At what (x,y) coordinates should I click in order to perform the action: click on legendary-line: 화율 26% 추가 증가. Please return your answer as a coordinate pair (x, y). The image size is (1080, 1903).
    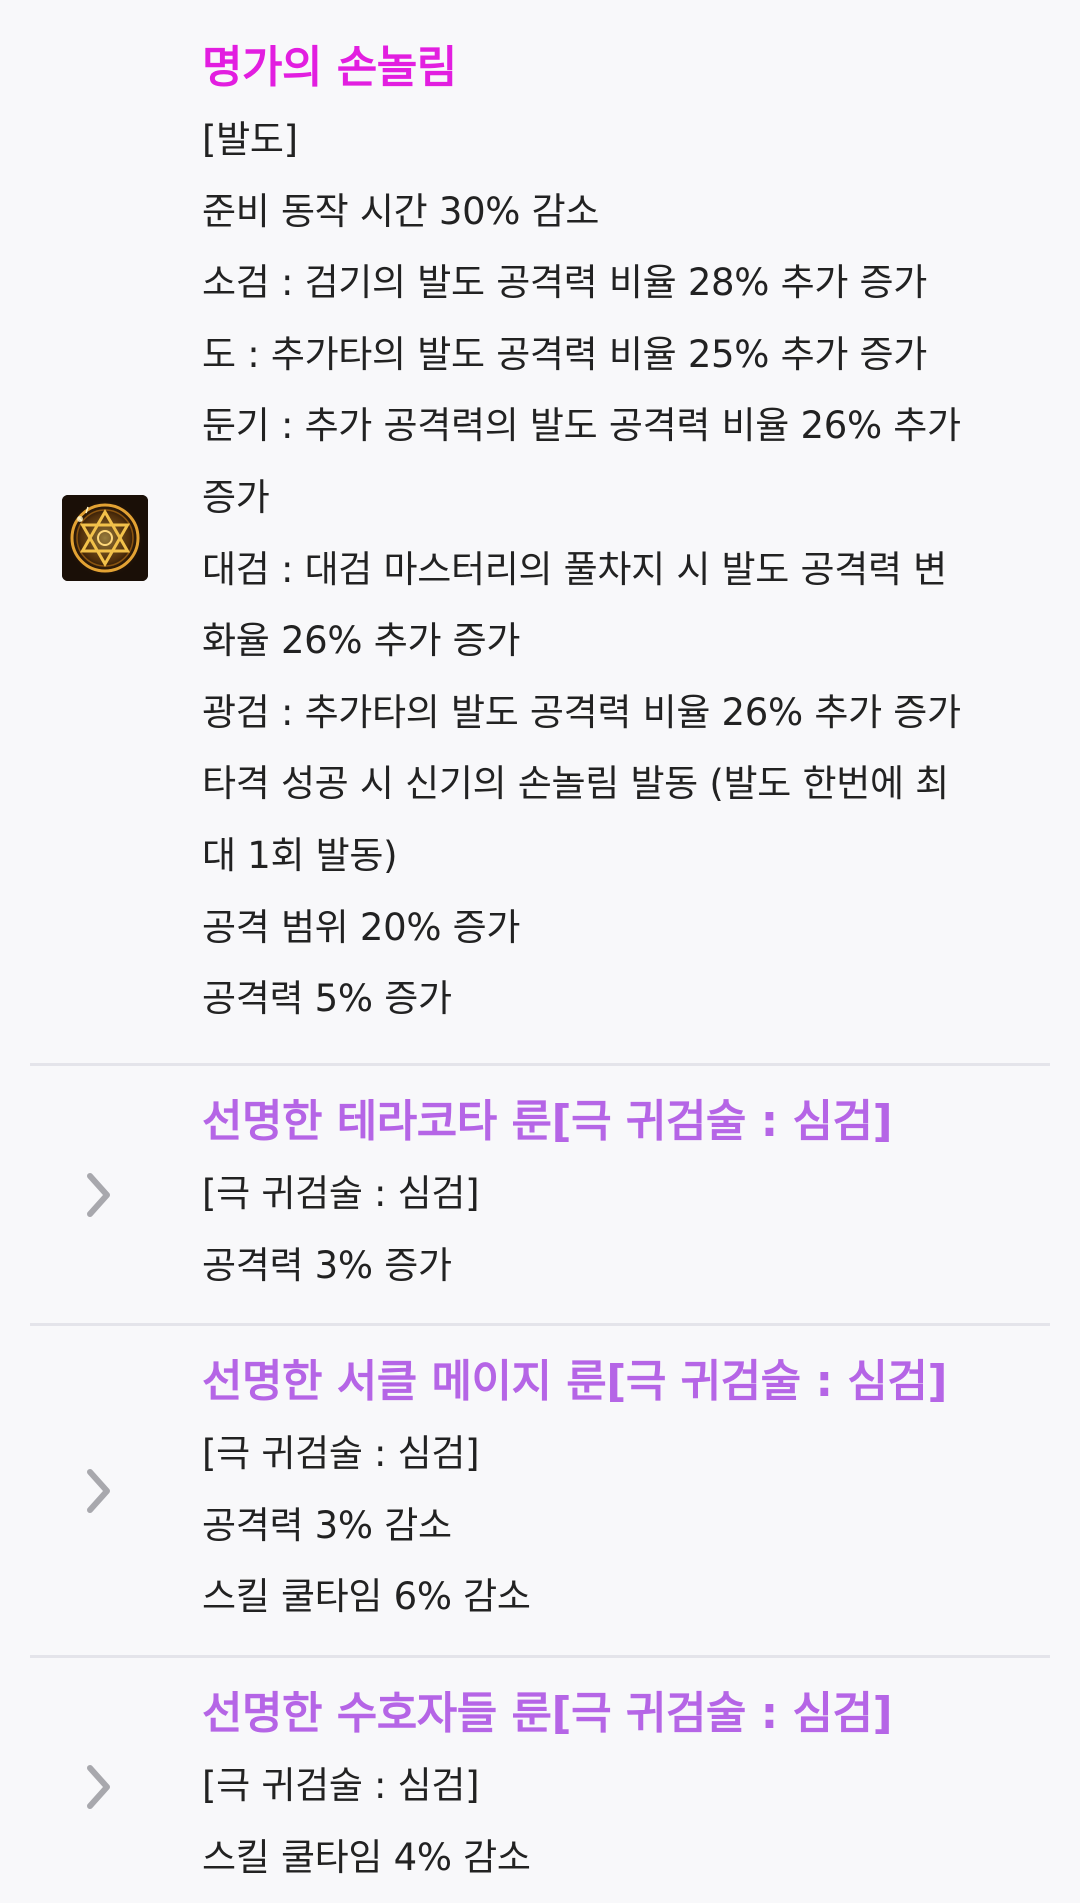
    Looking at the image, I should click on (361, 641).